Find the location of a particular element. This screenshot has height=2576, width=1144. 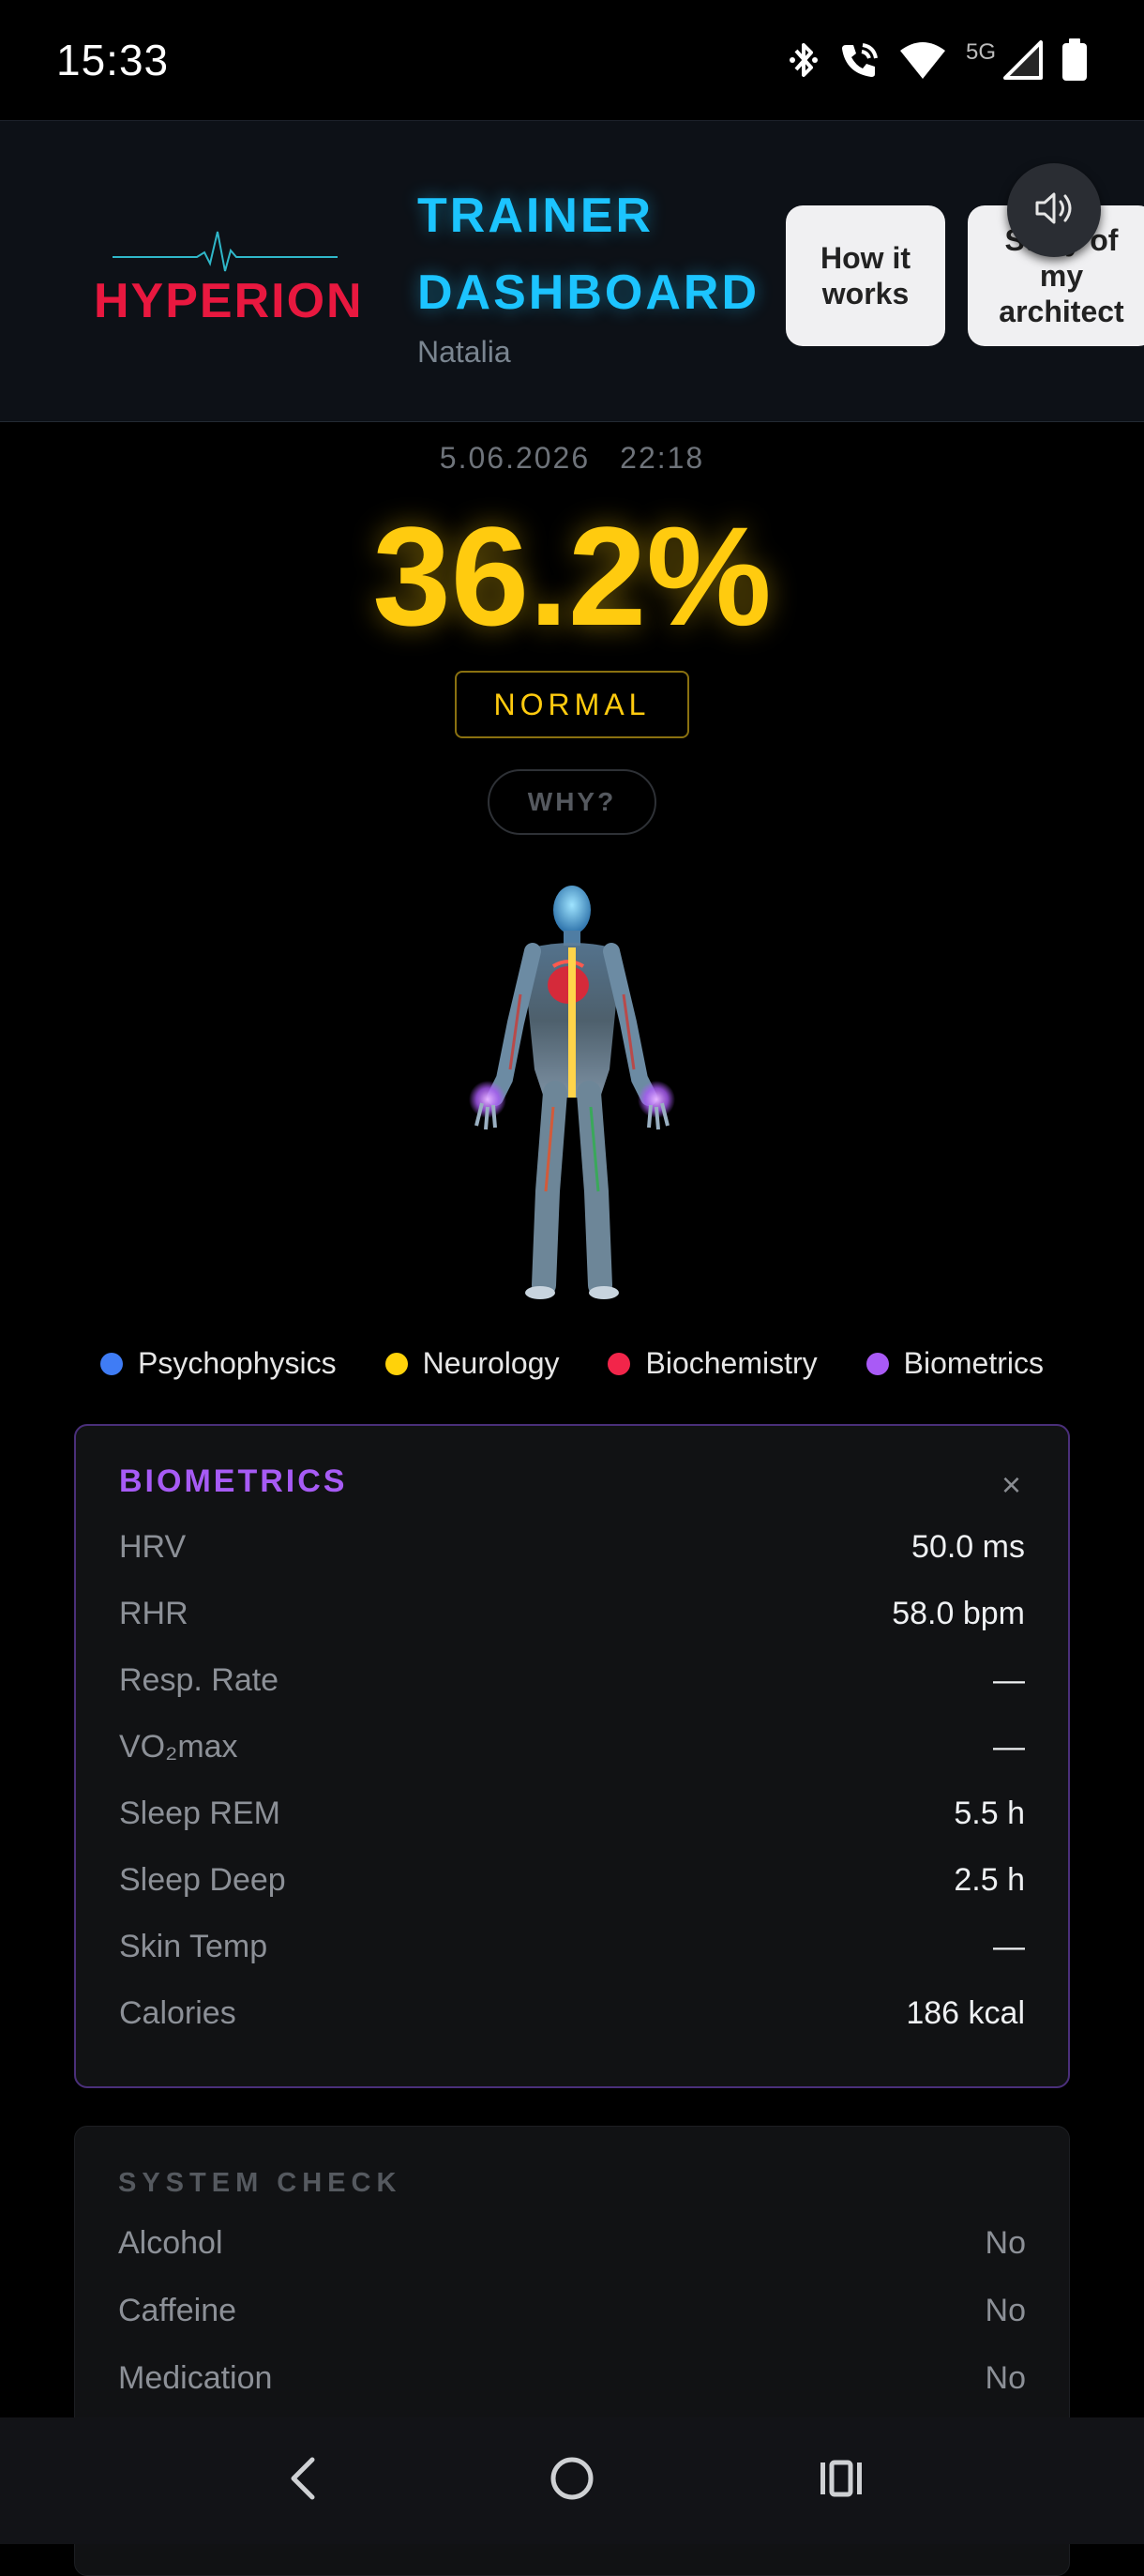

cell-signal-icon is located at coordinates (1023, 60).